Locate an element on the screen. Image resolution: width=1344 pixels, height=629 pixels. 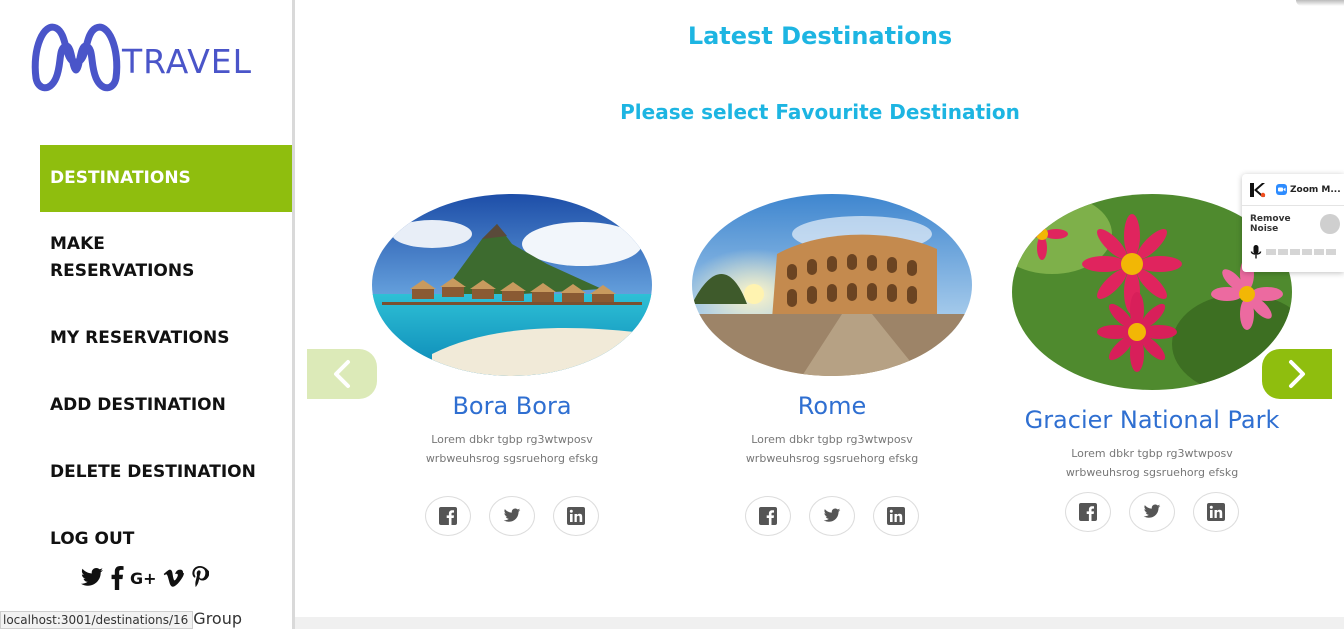
nav-add-destination: ADD DESTINATION is located at coordinates (166, 405).